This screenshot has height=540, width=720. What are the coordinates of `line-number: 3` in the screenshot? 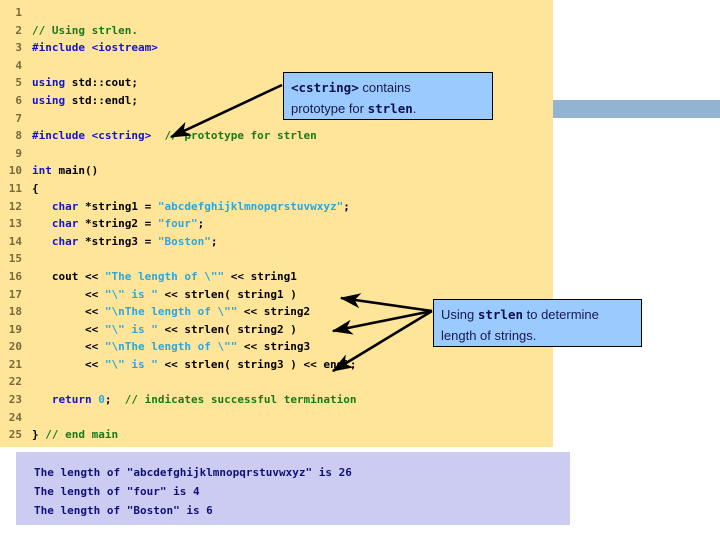 It's located at (18, 48).